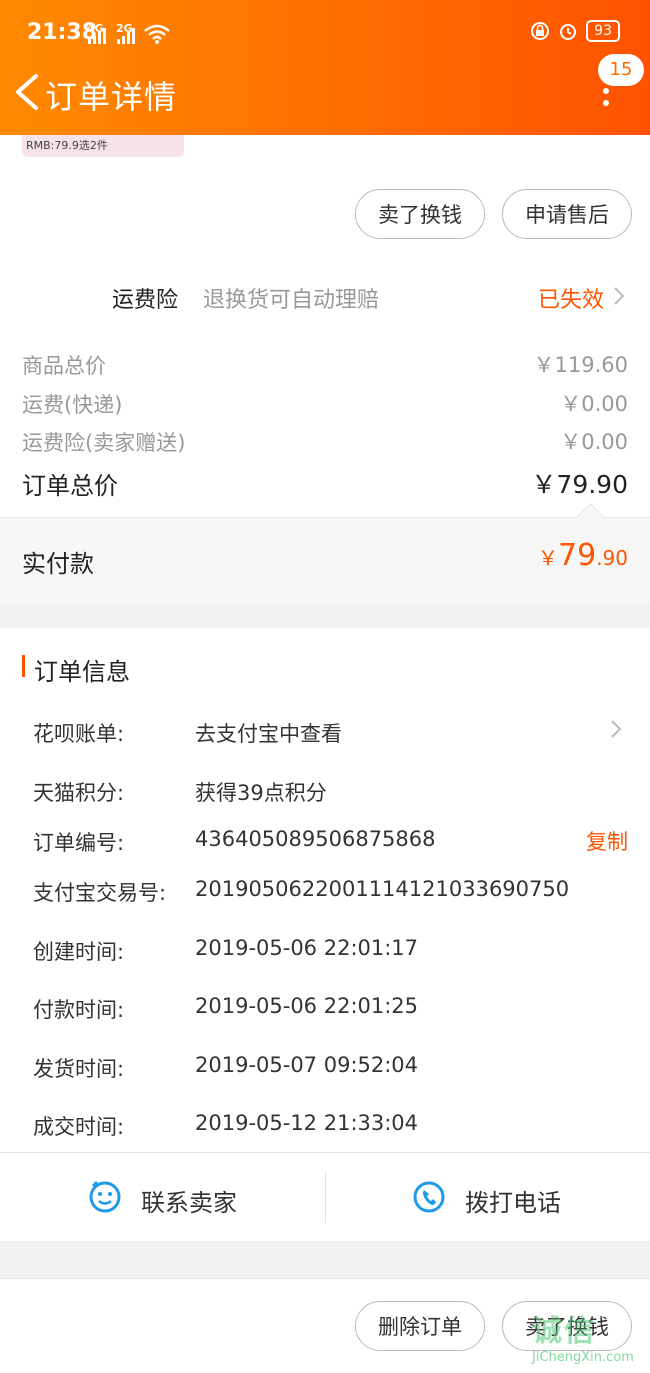 The height and width of the screenshot is (1373, 650). Describe the element at coordinates (607, 841) in the screenshot. I see `copy-button: 复制` at that location.